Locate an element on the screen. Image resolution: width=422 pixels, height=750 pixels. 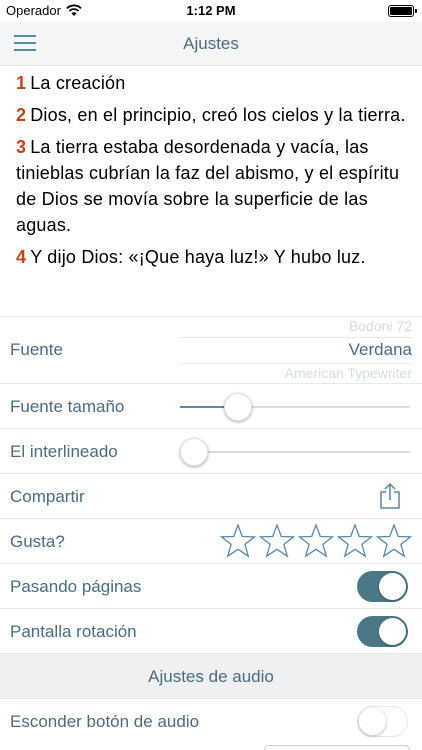
page-title: Ajustes is located at coordinates (211, 43).